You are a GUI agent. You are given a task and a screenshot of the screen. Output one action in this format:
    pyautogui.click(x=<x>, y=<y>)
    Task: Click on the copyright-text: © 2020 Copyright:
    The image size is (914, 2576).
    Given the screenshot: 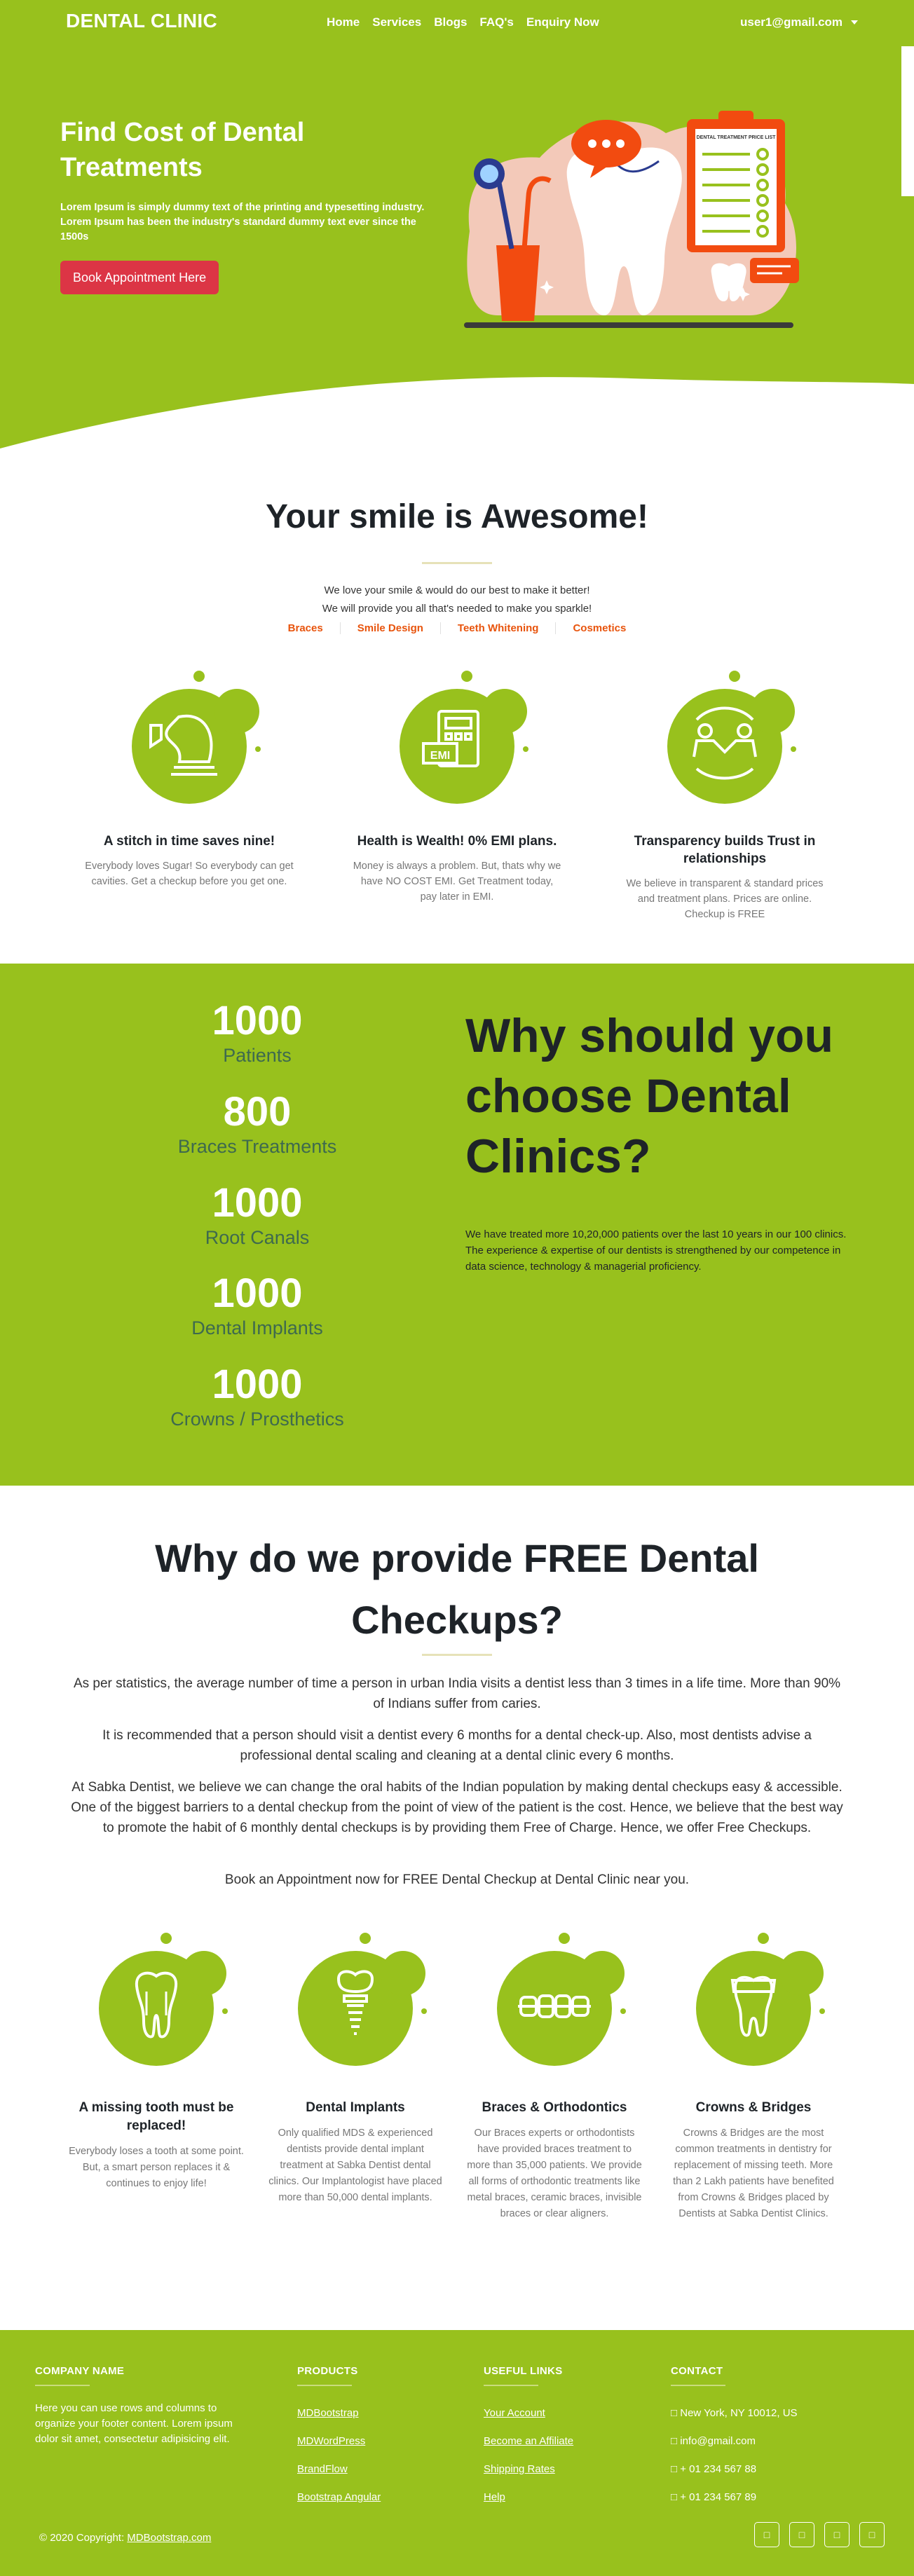 What is the action you would take?
    pyautogui.click(x=83, y=2538)
    